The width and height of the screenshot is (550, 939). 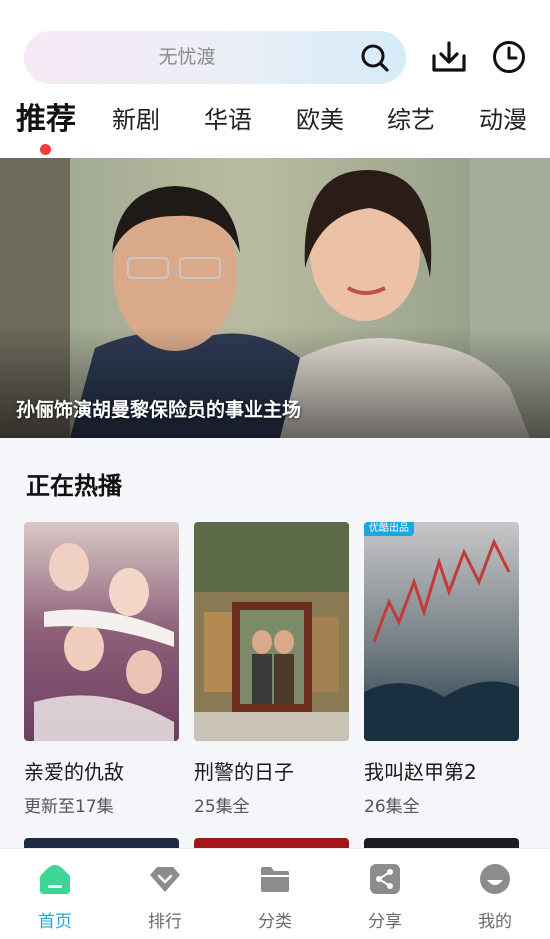 What do you see at coordinates (495, 922) in the screenshot?
I see `nav-label: 我的` at bounding box center [495, 922].